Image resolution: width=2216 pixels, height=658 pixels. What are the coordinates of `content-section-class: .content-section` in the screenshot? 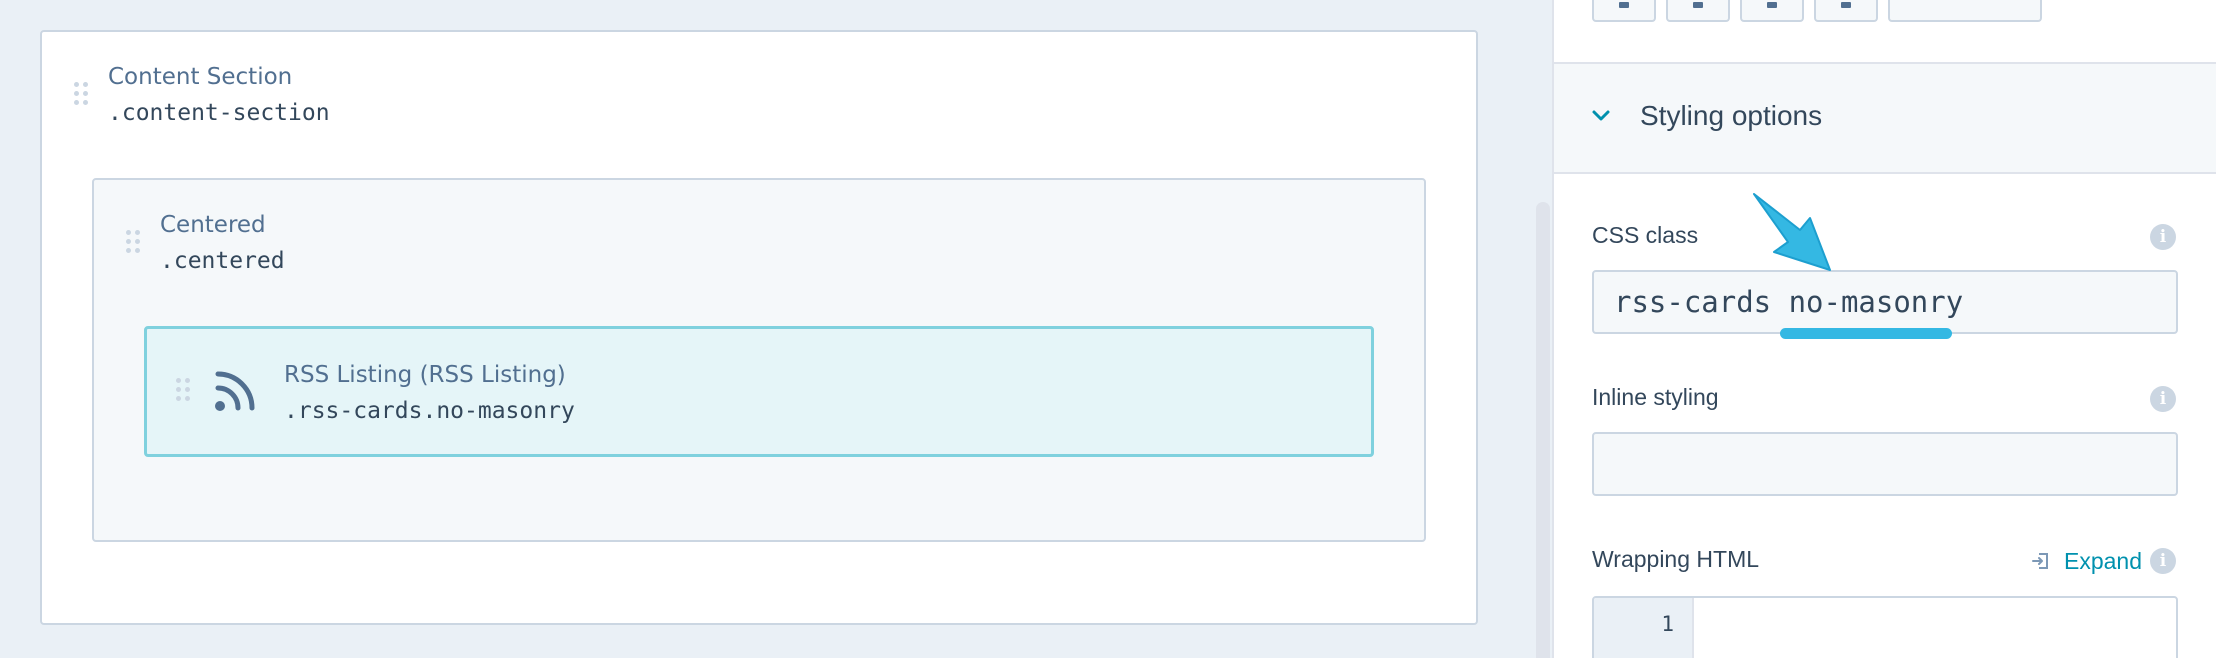 It's located at (219, 113).